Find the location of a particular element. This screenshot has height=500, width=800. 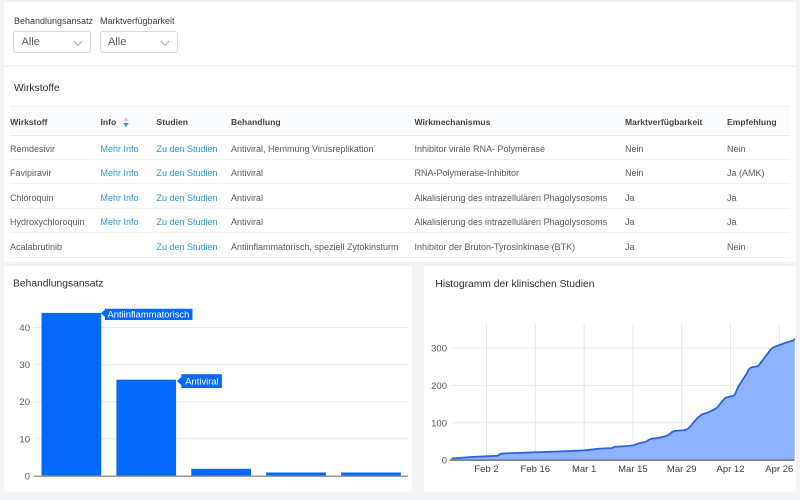

svg-text: 100 is located at coordinates (439, 423).